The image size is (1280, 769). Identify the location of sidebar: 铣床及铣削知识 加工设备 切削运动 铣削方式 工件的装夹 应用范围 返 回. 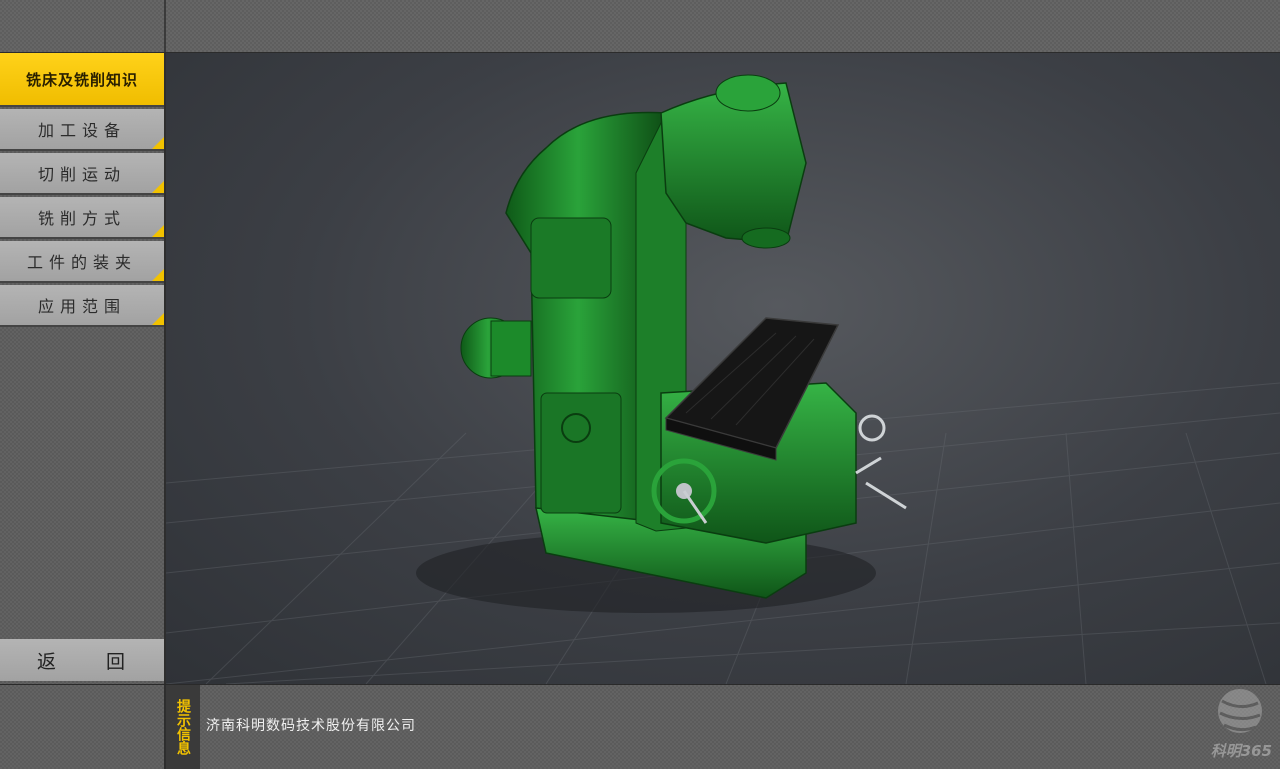
(83, 368).